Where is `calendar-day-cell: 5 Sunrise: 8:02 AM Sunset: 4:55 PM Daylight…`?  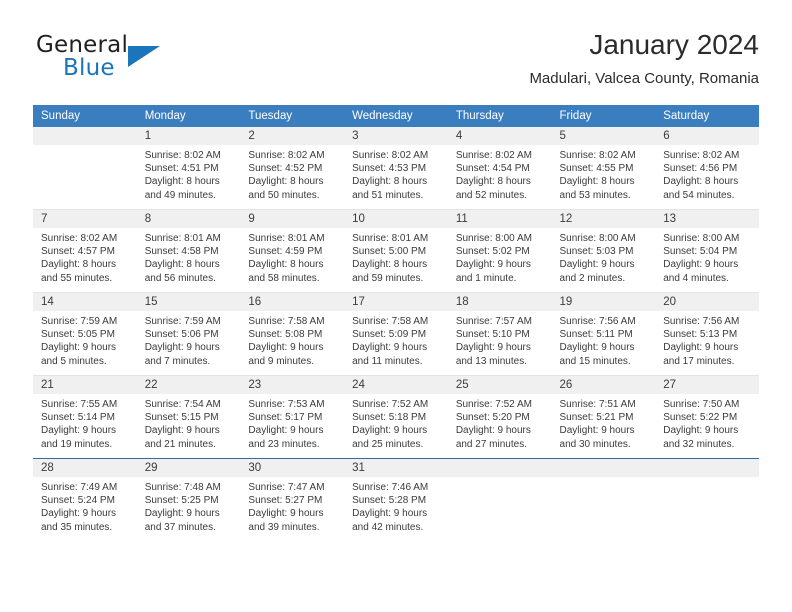
calendar-day-cell: 5 Sunrise: 8:02 AM Sunset: 4:55 PM Daylight… is located at coordinates (603, 168).